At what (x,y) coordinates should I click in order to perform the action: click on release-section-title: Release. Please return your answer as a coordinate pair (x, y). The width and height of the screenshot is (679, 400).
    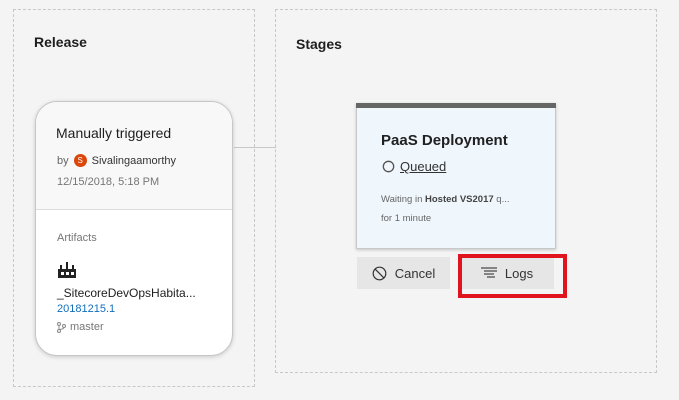
    Looking at the image, I should click on (60, 42).